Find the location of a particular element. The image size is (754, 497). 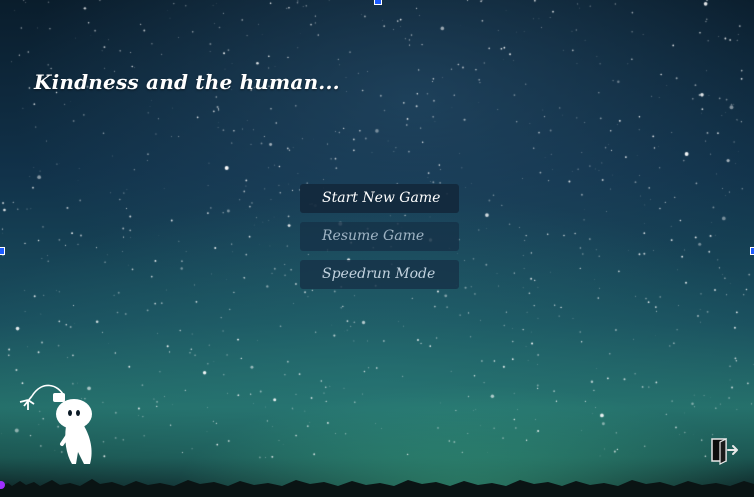

selection-handle-left is located at coordinates (2, 251).